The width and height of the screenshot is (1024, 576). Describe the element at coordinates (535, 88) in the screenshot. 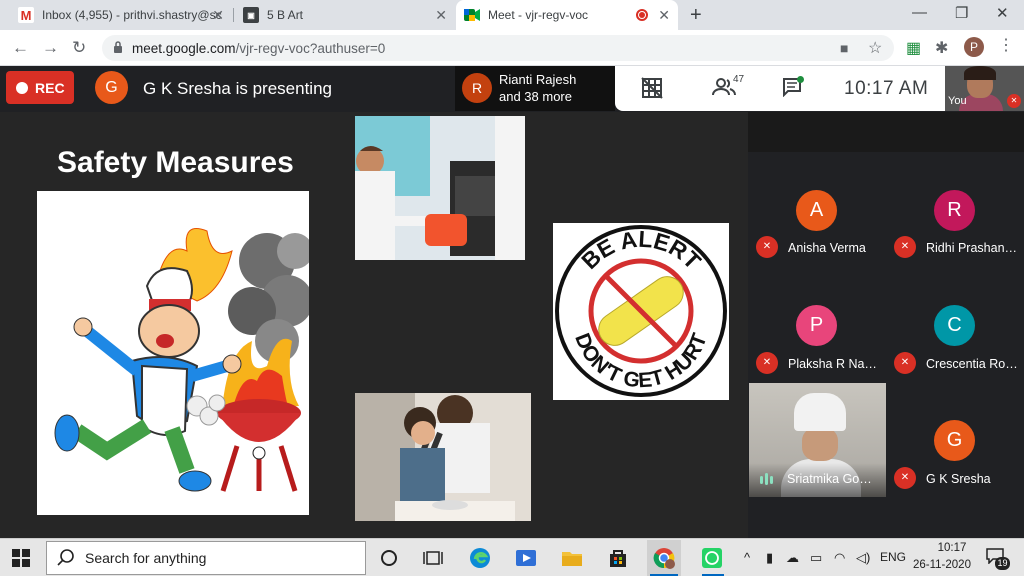

I see `participants-preview: R Rianti Rajesh and 38 more` at that location.